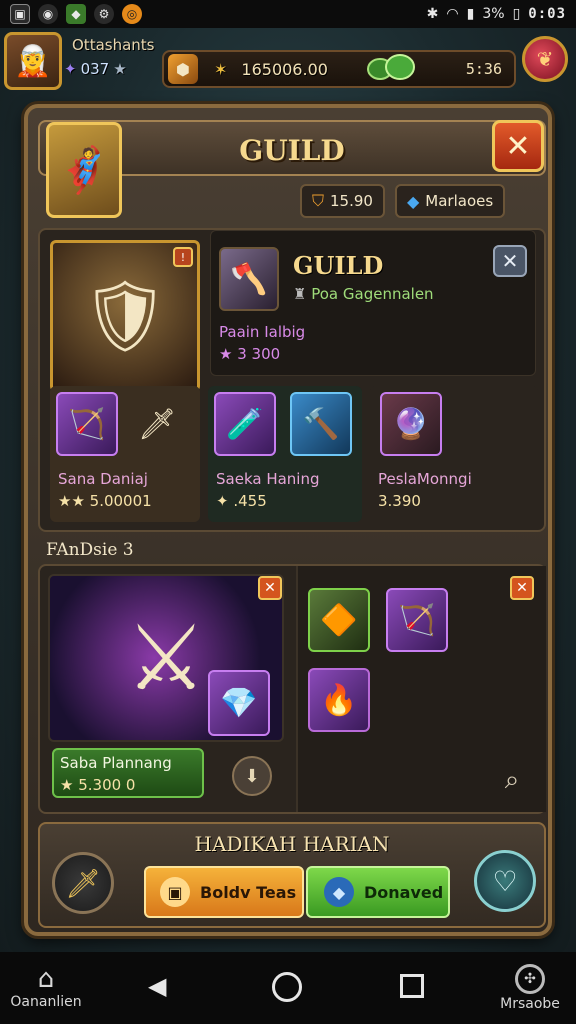  Describe the element at coordinates (287, 987) in the screenshot. I see `home-button` at that location.